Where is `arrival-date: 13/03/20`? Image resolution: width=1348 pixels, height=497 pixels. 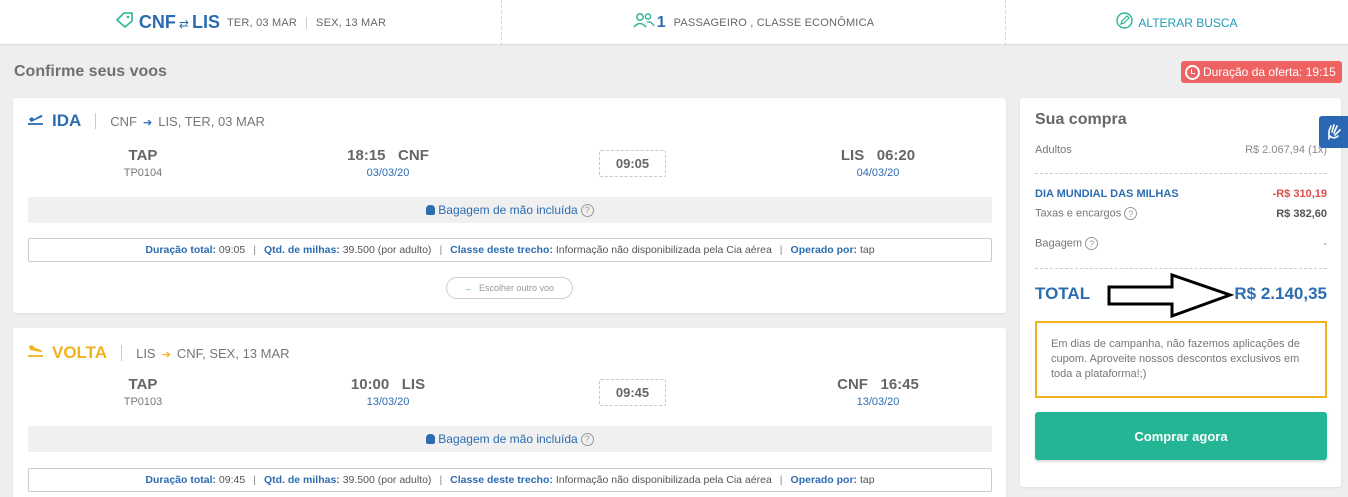
arrival-date: 13/03/20 is located at coordinates (878, 402).